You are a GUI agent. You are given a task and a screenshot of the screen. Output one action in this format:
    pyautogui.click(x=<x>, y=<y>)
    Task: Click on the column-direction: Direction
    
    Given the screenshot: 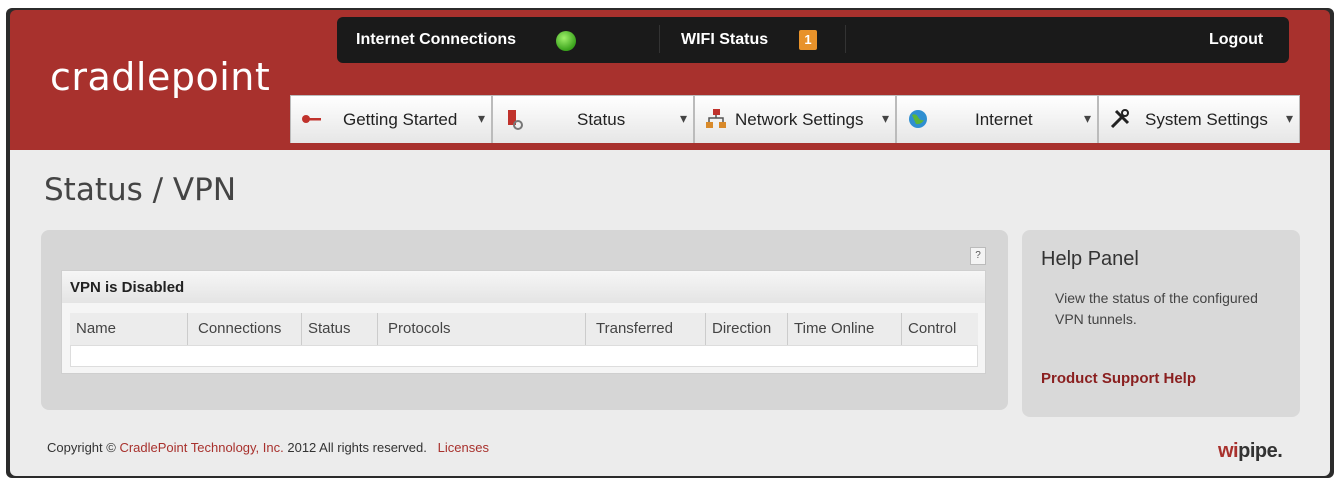 What is the action you would take?
    pyautogui.click(x=747, y=329)
    